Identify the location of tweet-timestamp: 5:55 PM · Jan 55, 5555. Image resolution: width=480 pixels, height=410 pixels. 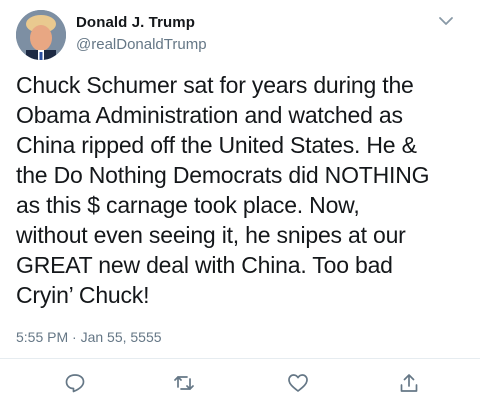
(89, 337).